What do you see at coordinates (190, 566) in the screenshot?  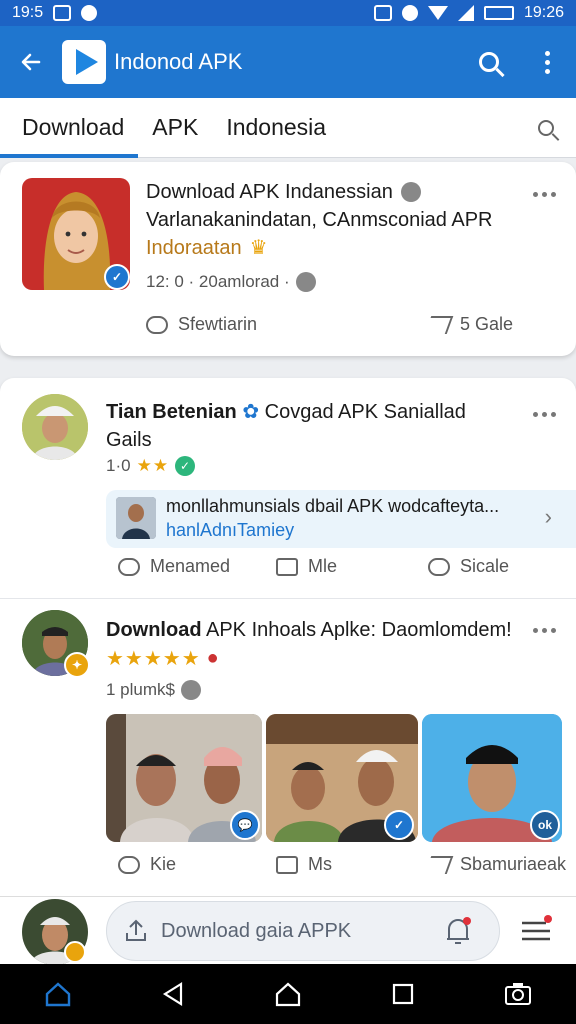 I see `comment-label: Menamed` at bounding box center [190, 566].